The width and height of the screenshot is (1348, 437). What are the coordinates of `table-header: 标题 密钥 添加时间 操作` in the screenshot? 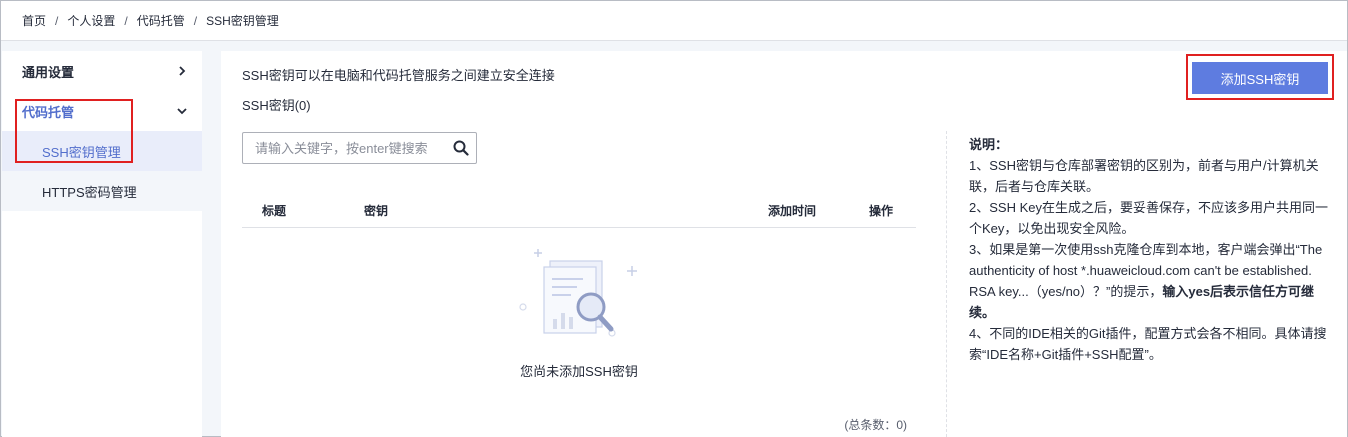 It's located at (579, 209).